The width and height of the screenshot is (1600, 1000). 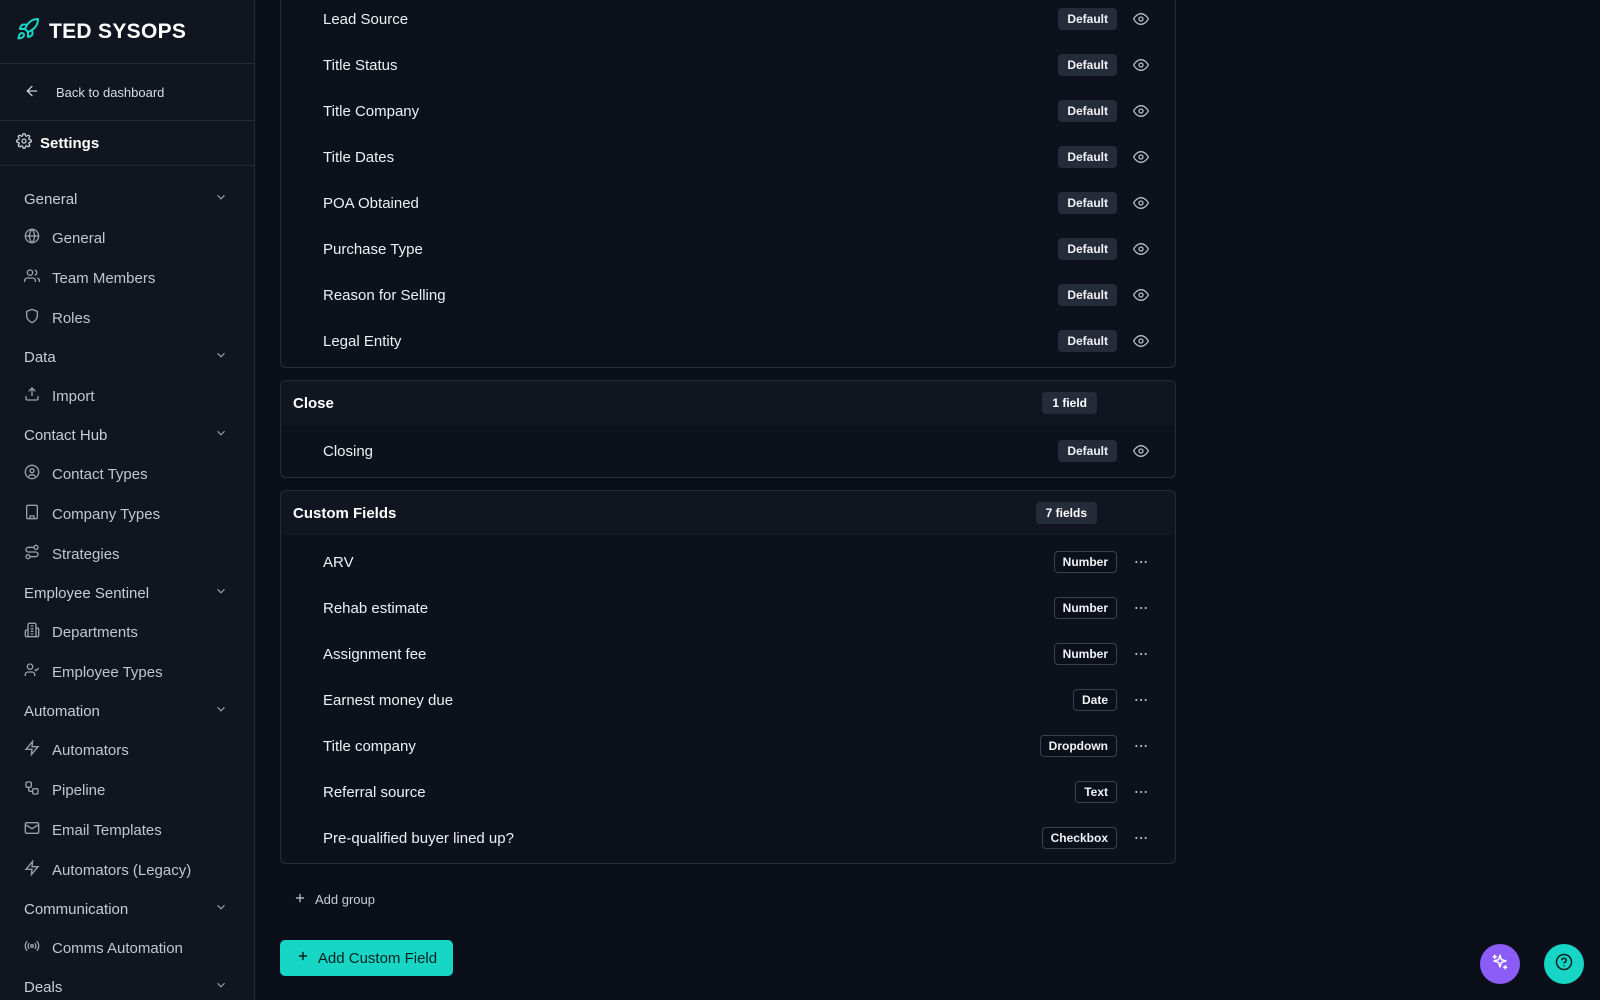 I want to click on arrow-left-icon, so click(x=32, y=92).